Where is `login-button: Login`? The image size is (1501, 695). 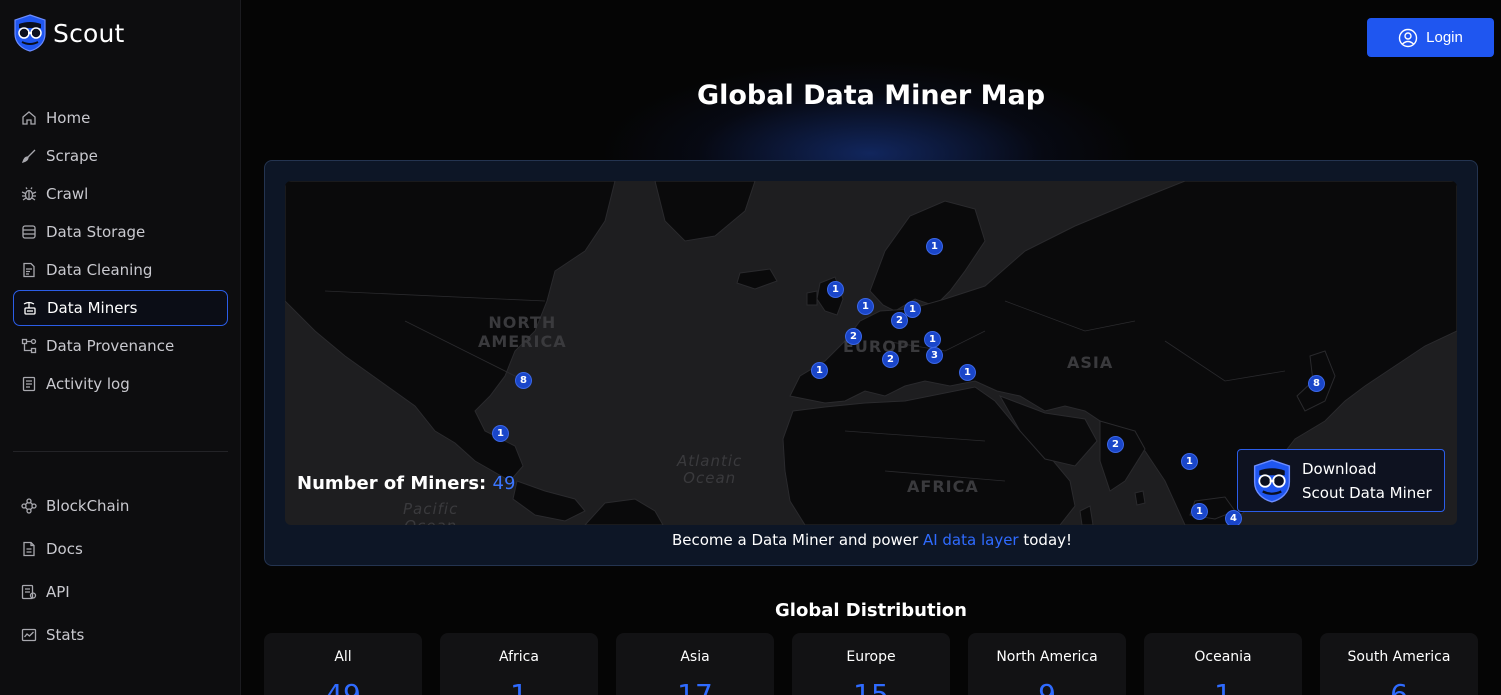 login-button: Login is located at coordinates (1430, 37).